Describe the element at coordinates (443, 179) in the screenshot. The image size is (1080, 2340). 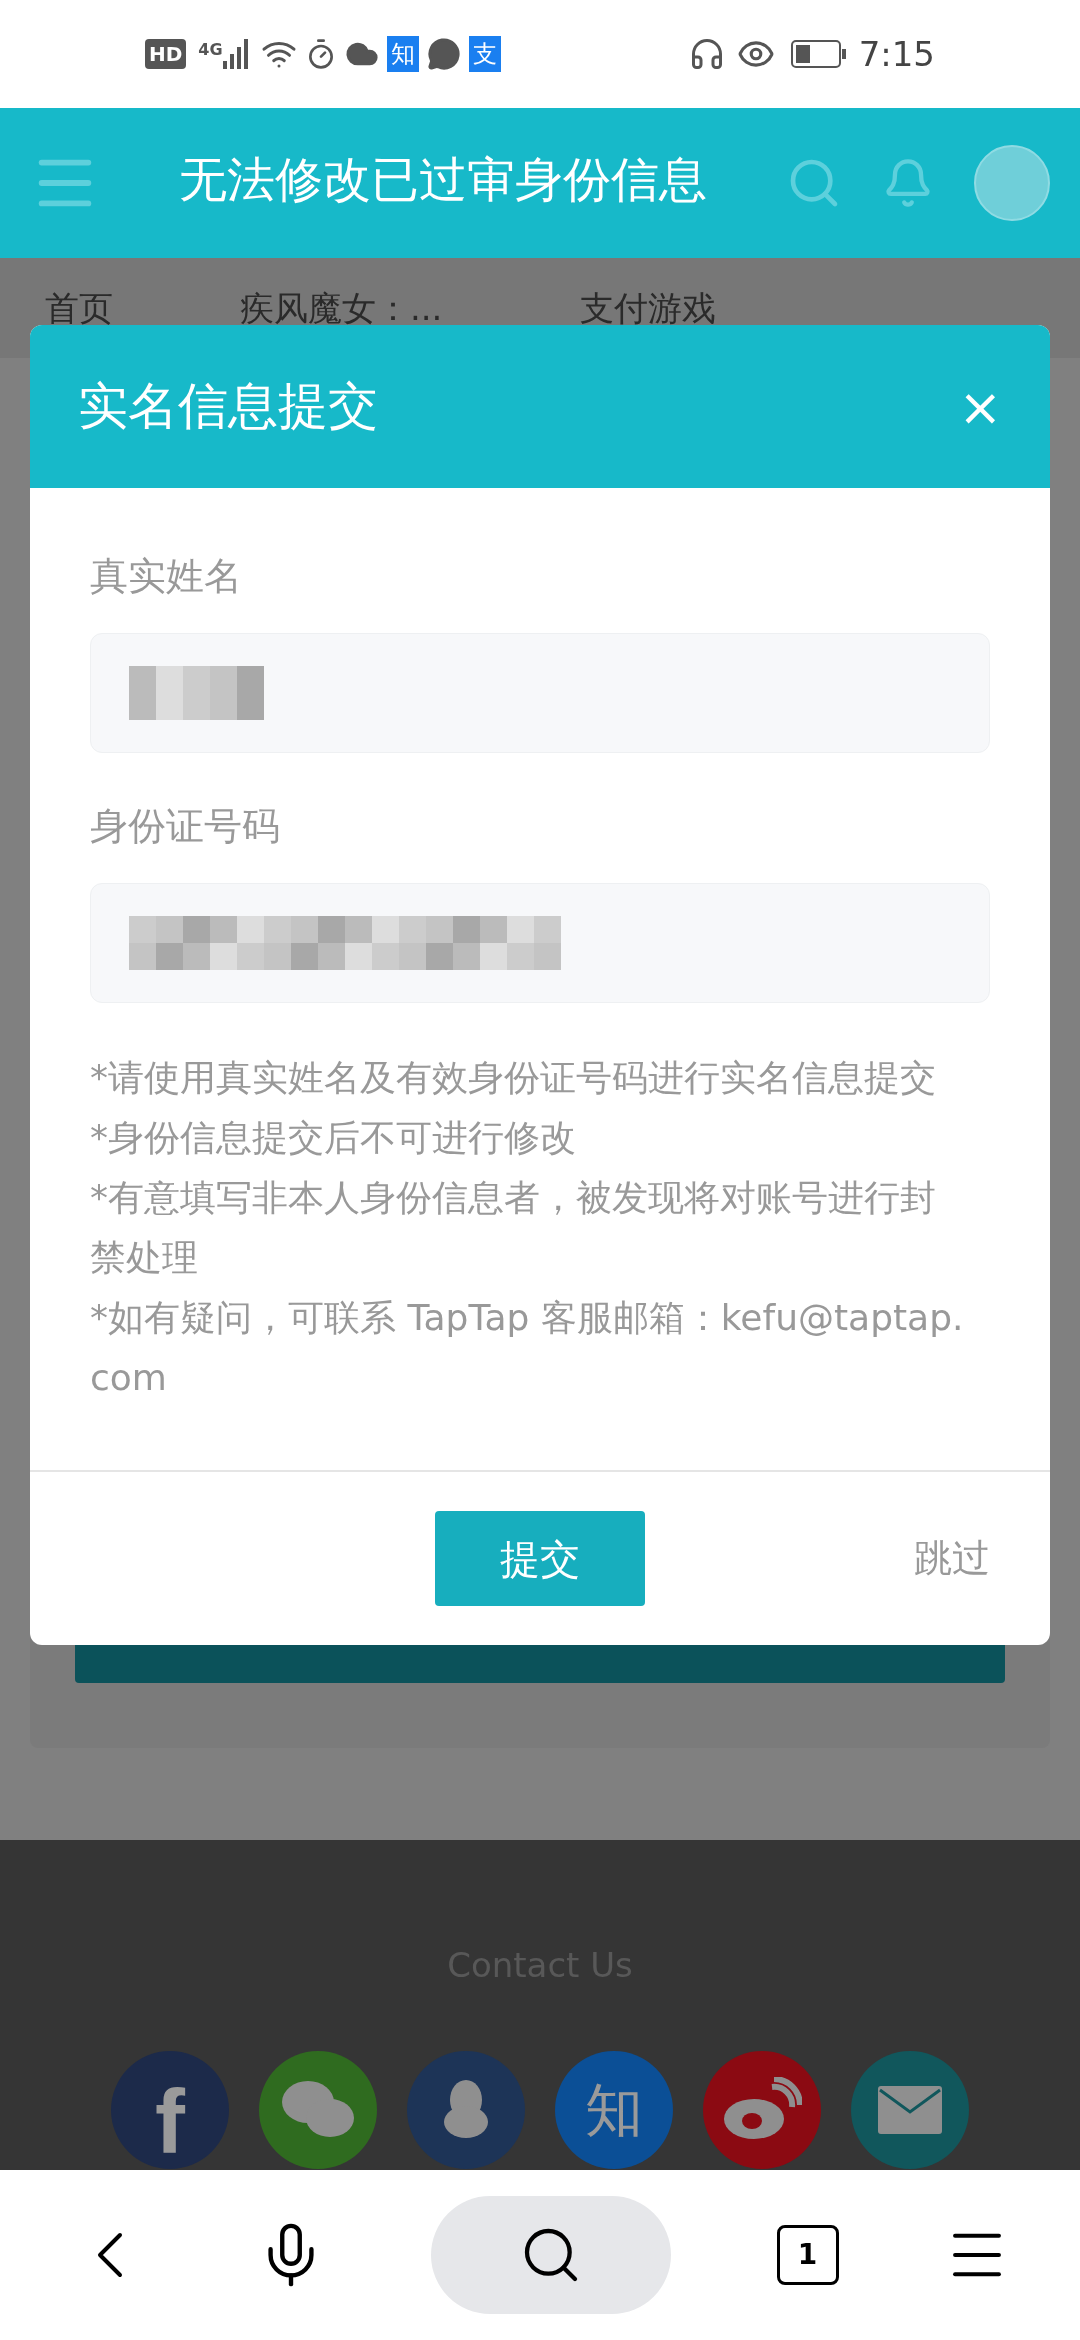
I see `caption-text: 无法修改已过审身份信息` at that location.